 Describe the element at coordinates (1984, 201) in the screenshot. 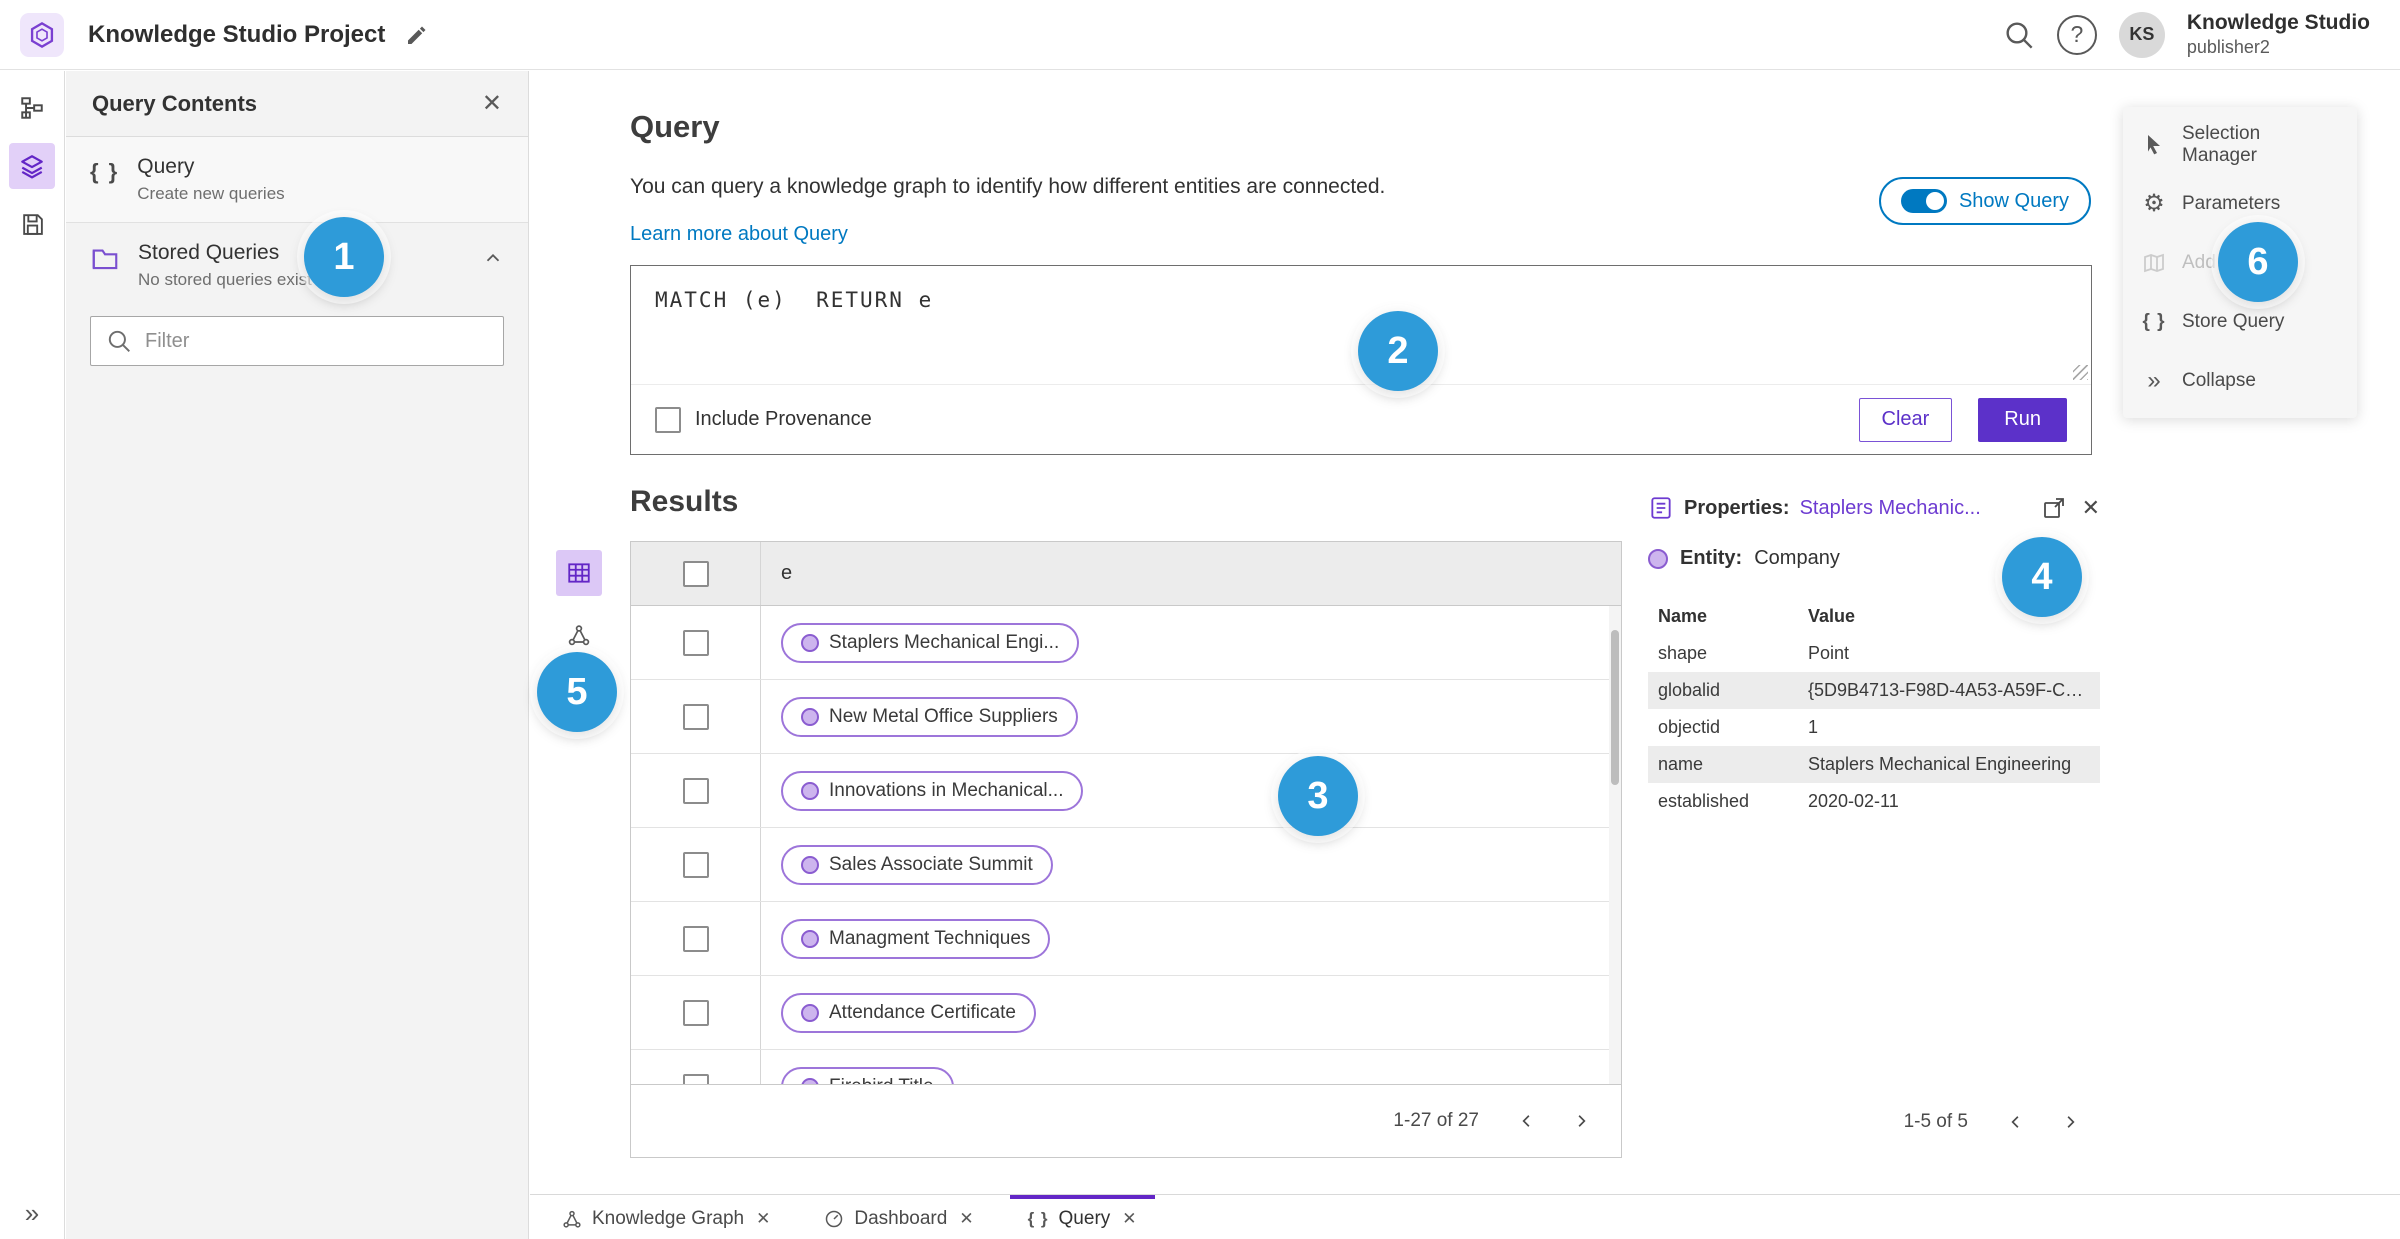

I see `show-query-toggle: Show Query` at that location.